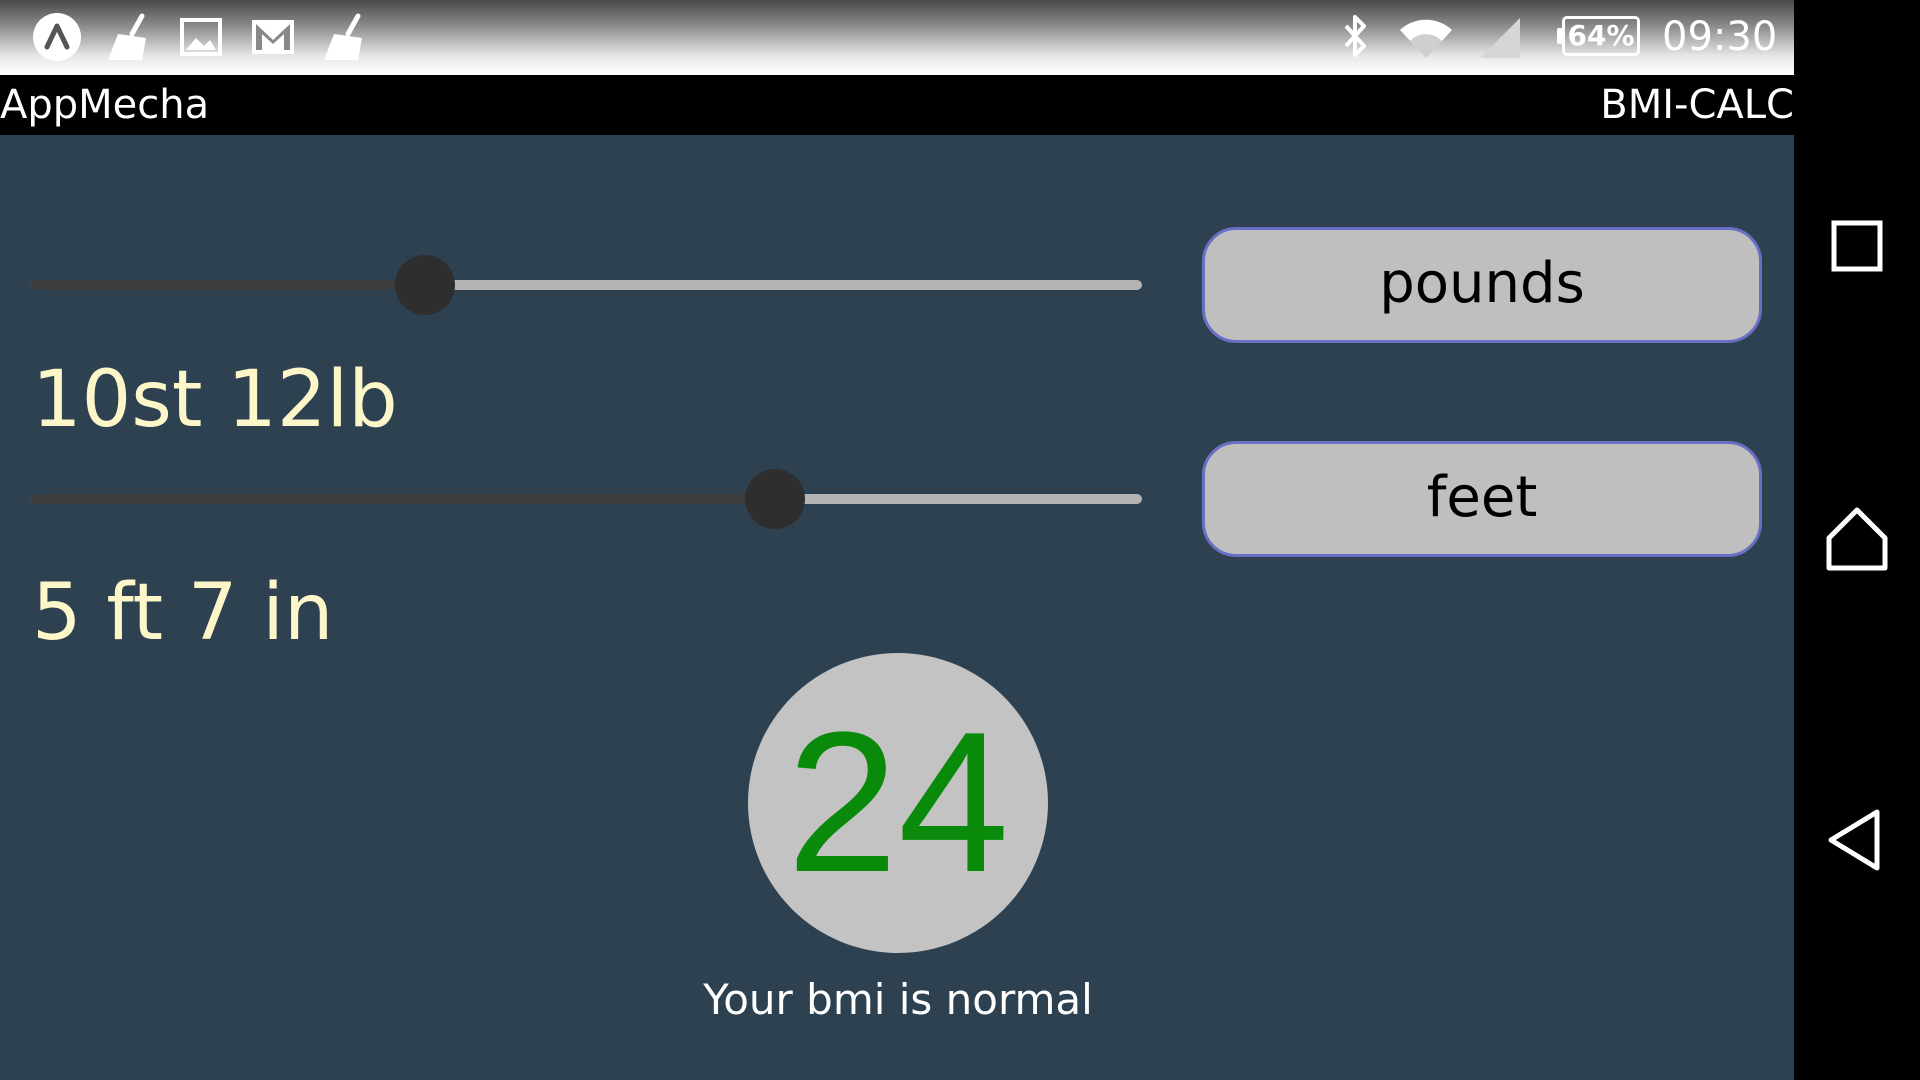 The height and width of the screenshot is (1080, 1920). I want to click on height-slider, so click(586, 499).